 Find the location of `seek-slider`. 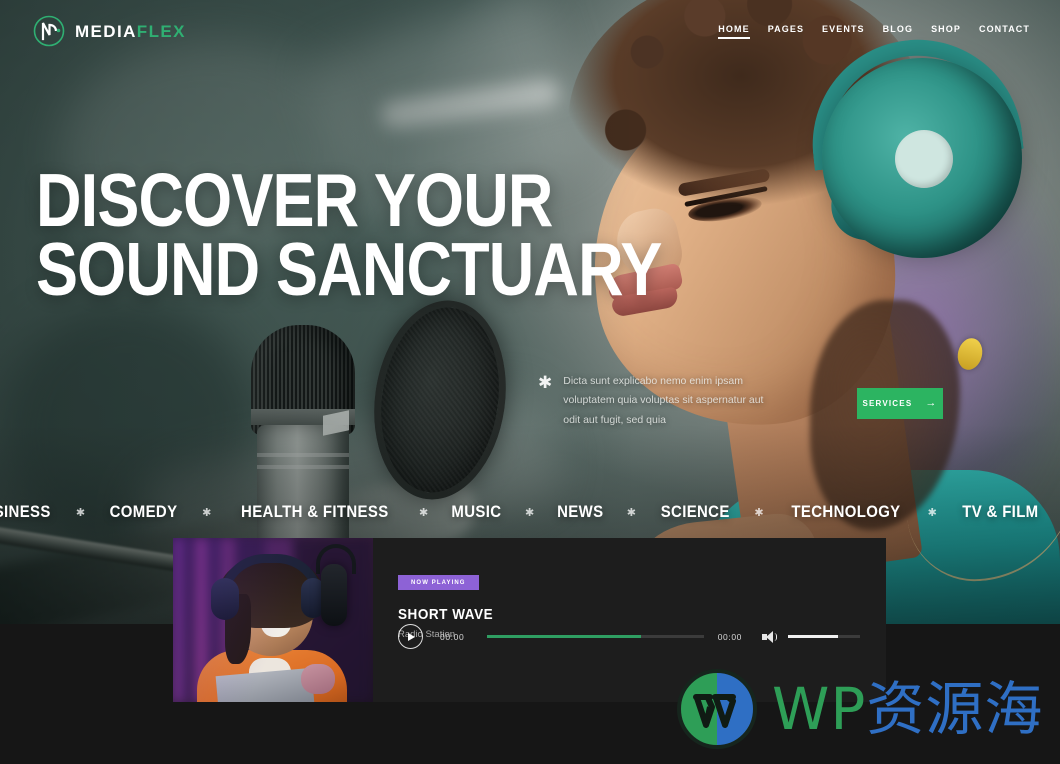

seek-slider is located at coordinates (595, 636).